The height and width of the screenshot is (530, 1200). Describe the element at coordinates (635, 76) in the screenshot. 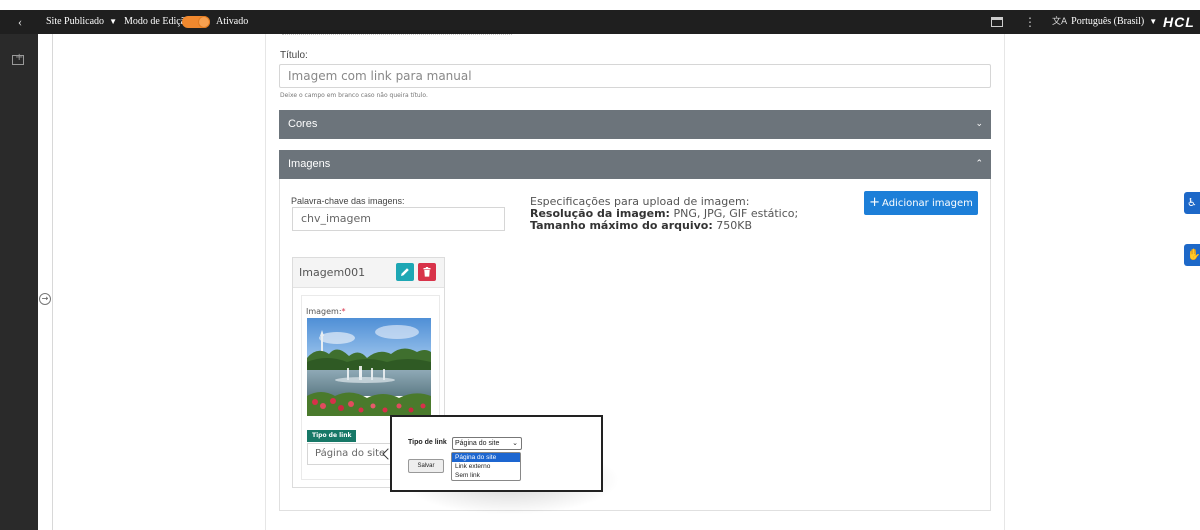

I see `title-input: Imagem com link para manual` at that location.